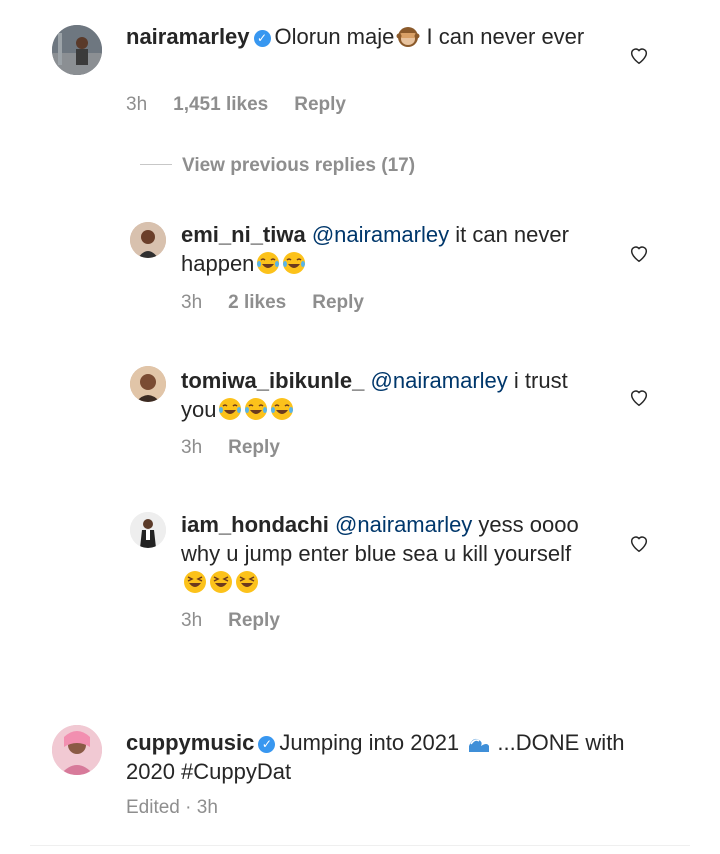 The image size is (720, 854). What do you see at coordinates (334, 36) in the screenshot?
I see `comment-body: Olorun maje` at bounding box center [334, 36].